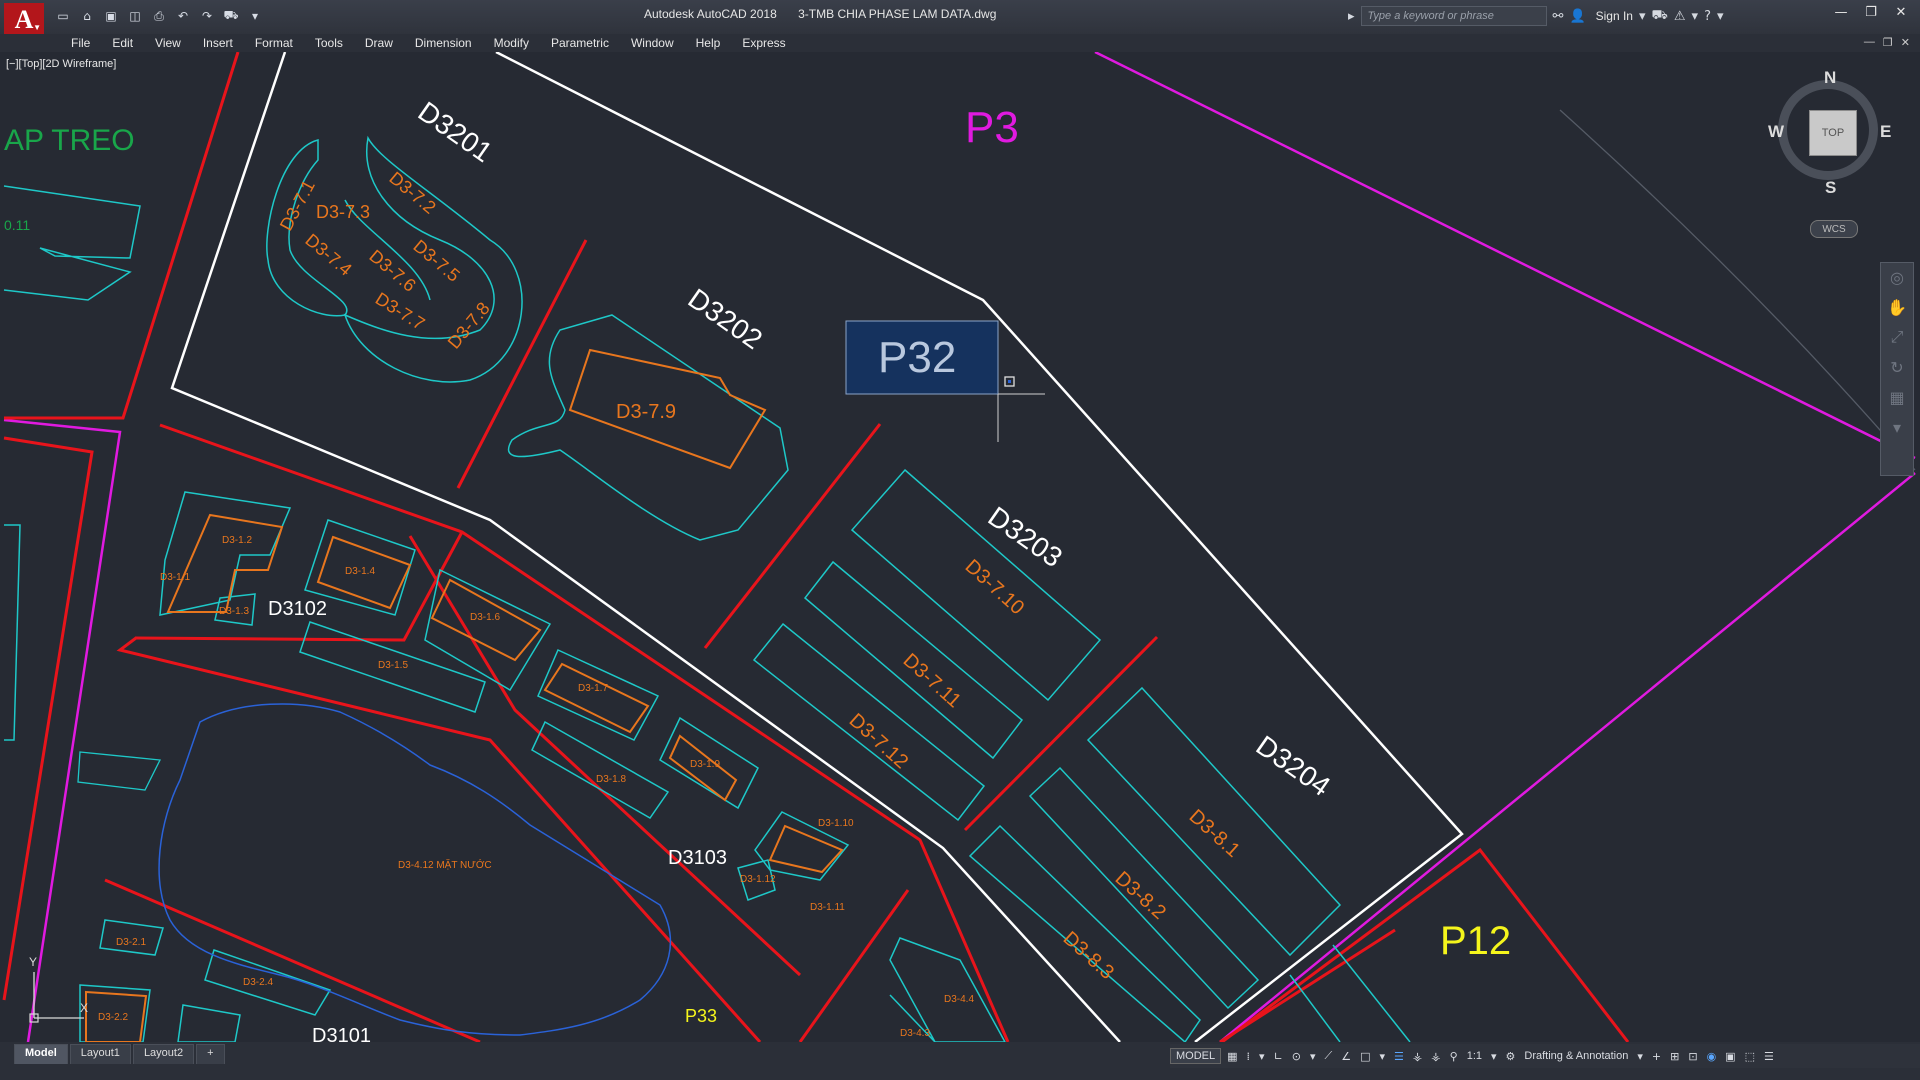  What do you see at coordinates (1329, 1056) in the screenshot?
I see `isodraft-icon: ⟋` at bounding box center [1329, 1056].